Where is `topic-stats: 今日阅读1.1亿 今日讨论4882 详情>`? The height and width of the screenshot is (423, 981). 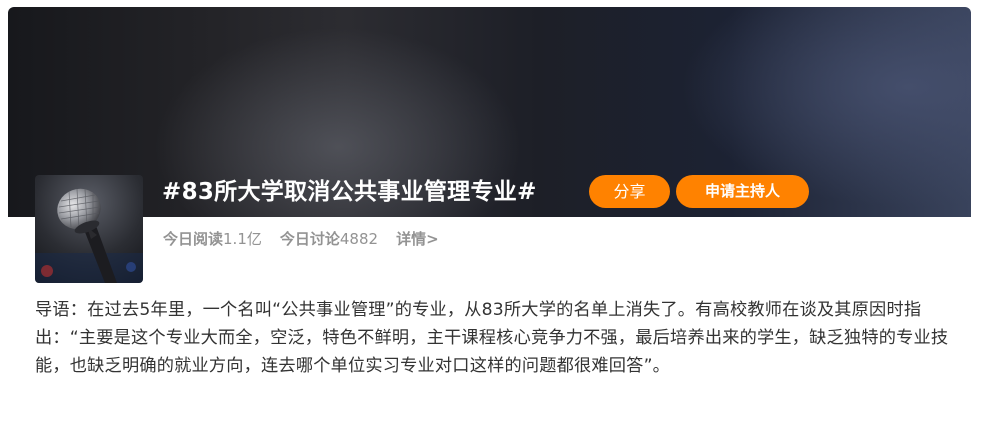 topic-stats: 今日阅读1.1亿 今日讨论4882 详情> is located at coordinates (301, 239).